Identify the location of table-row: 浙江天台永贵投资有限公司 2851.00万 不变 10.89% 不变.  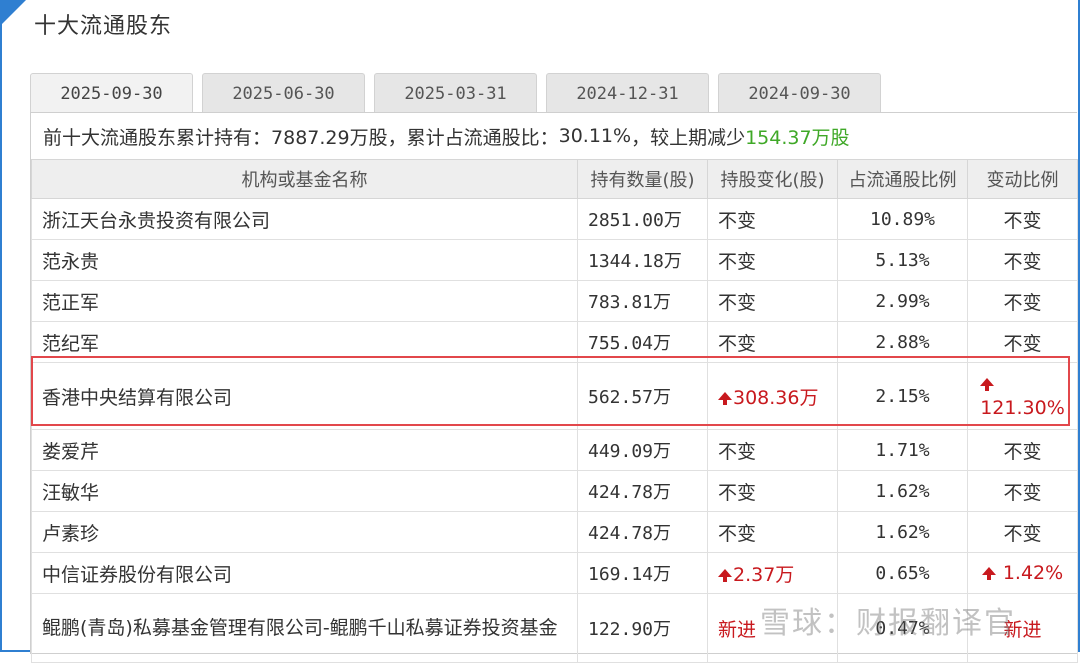
(554, 219).